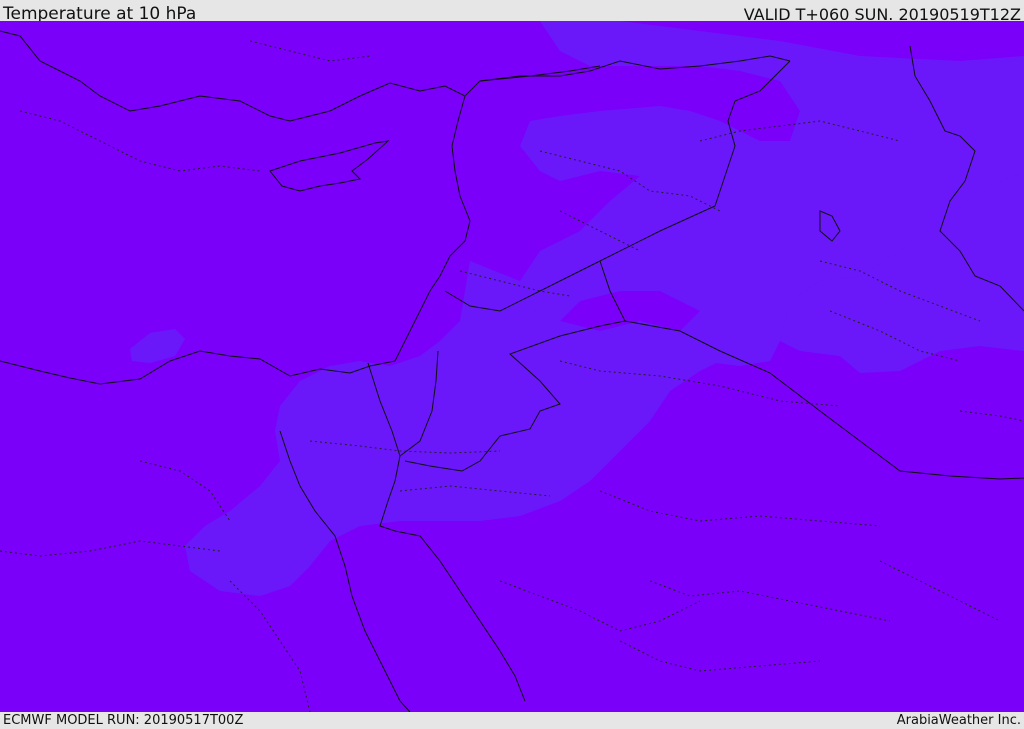  Describe the element at coordinates (123, 720) in the screenshot. I see `model-run-label: ECMWF MODEL RUN: 20190517T00Z` at that location.